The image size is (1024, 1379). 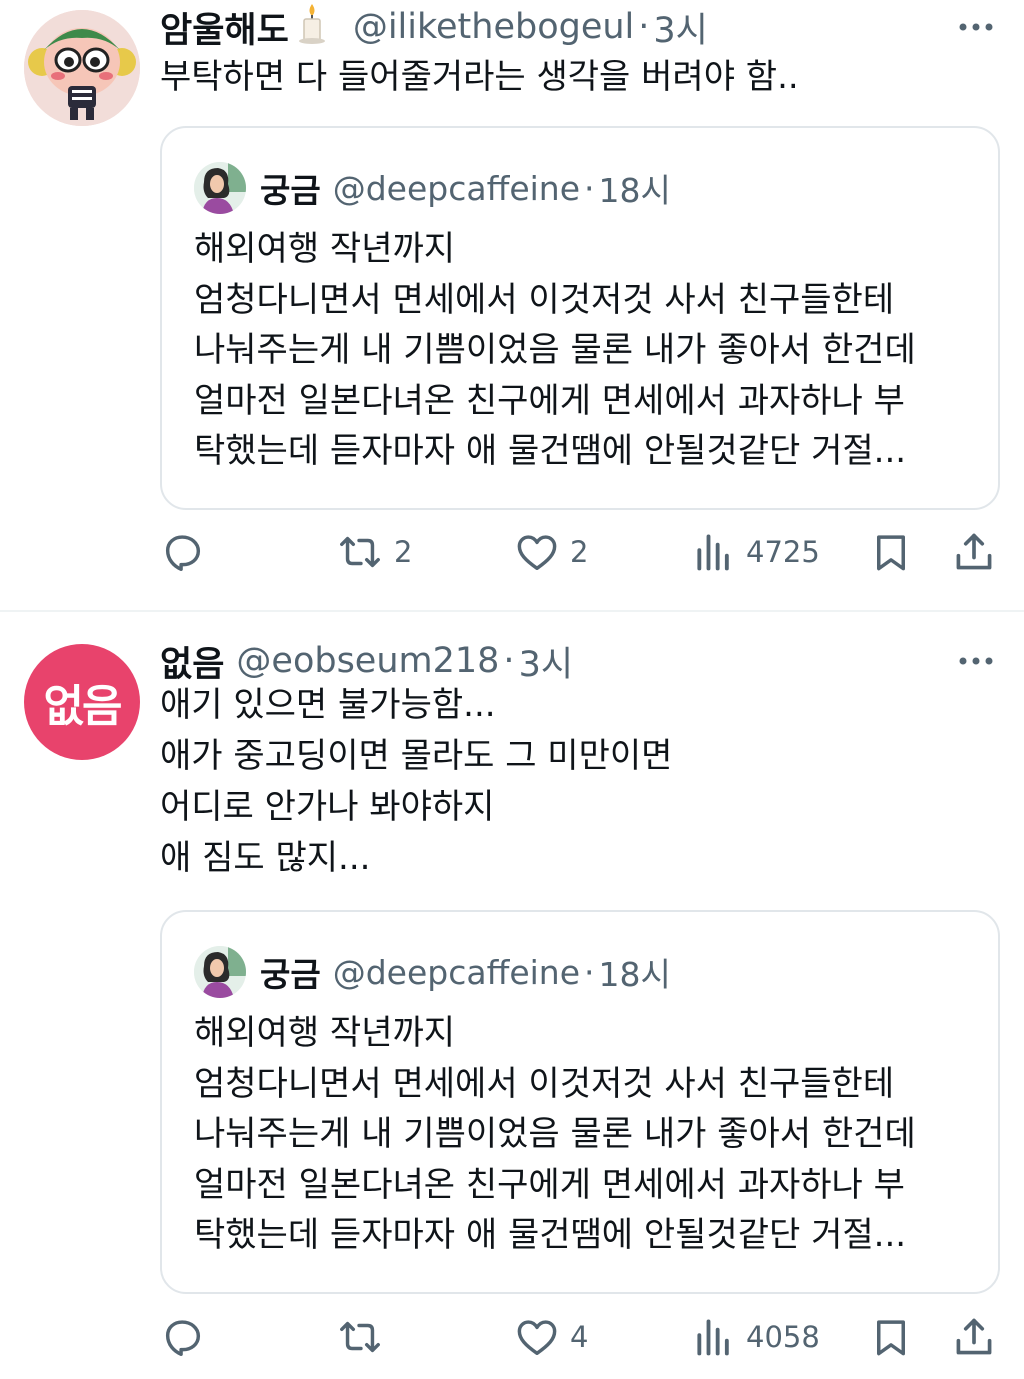 I want to click on avatar-text: 없음, so click(x=83, y=706).